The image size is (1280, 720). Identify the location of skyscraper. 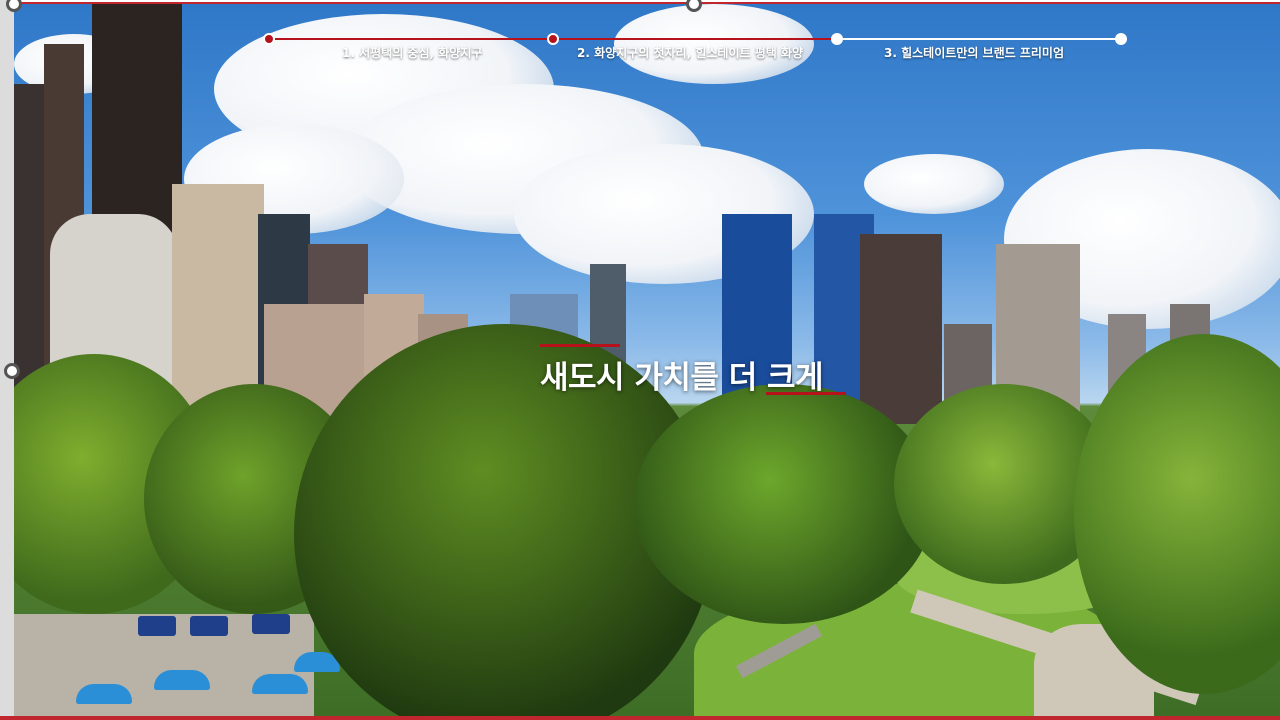
(901, 329).